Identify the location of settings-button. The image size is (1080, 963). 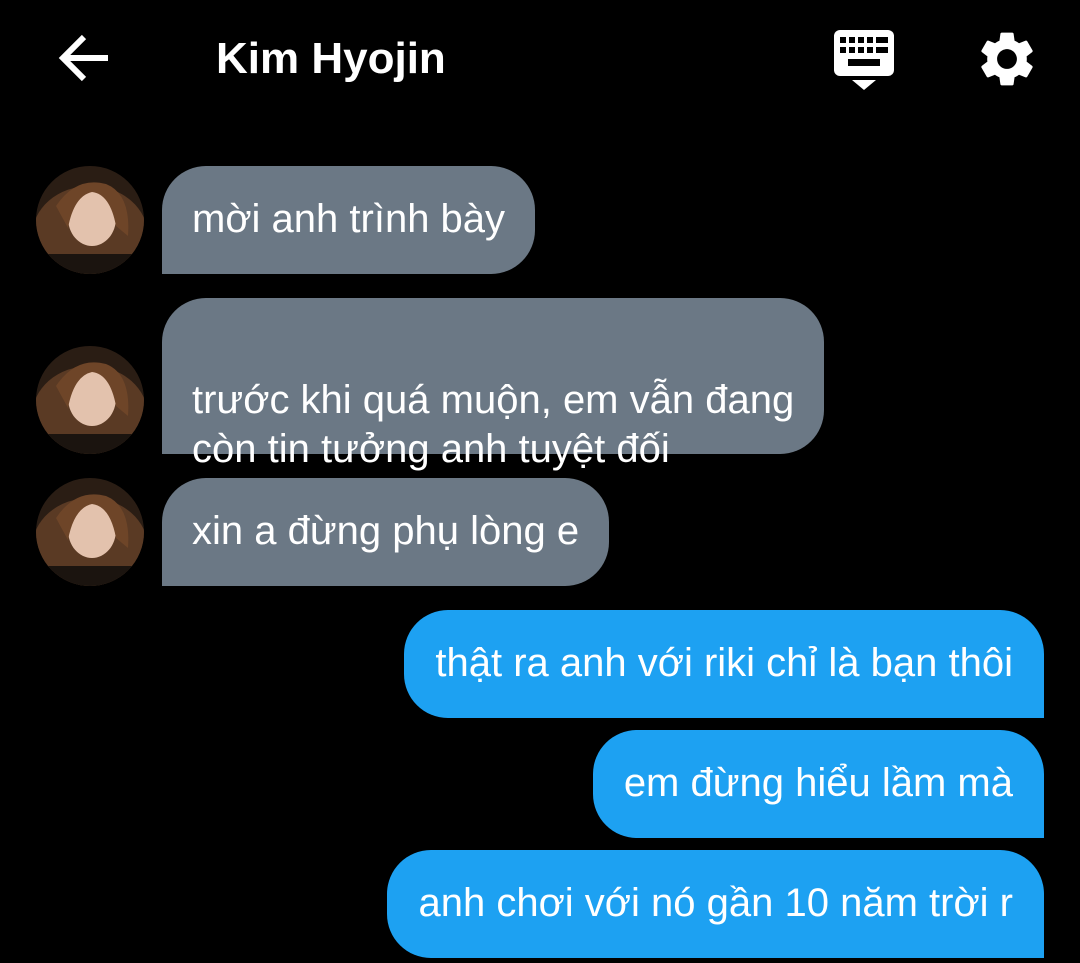
(1007, 59).